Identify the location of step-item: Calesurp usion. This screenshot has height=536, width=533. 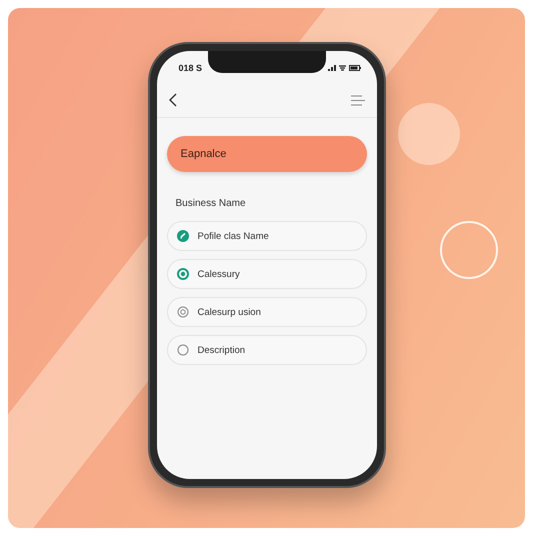
(266, 312).